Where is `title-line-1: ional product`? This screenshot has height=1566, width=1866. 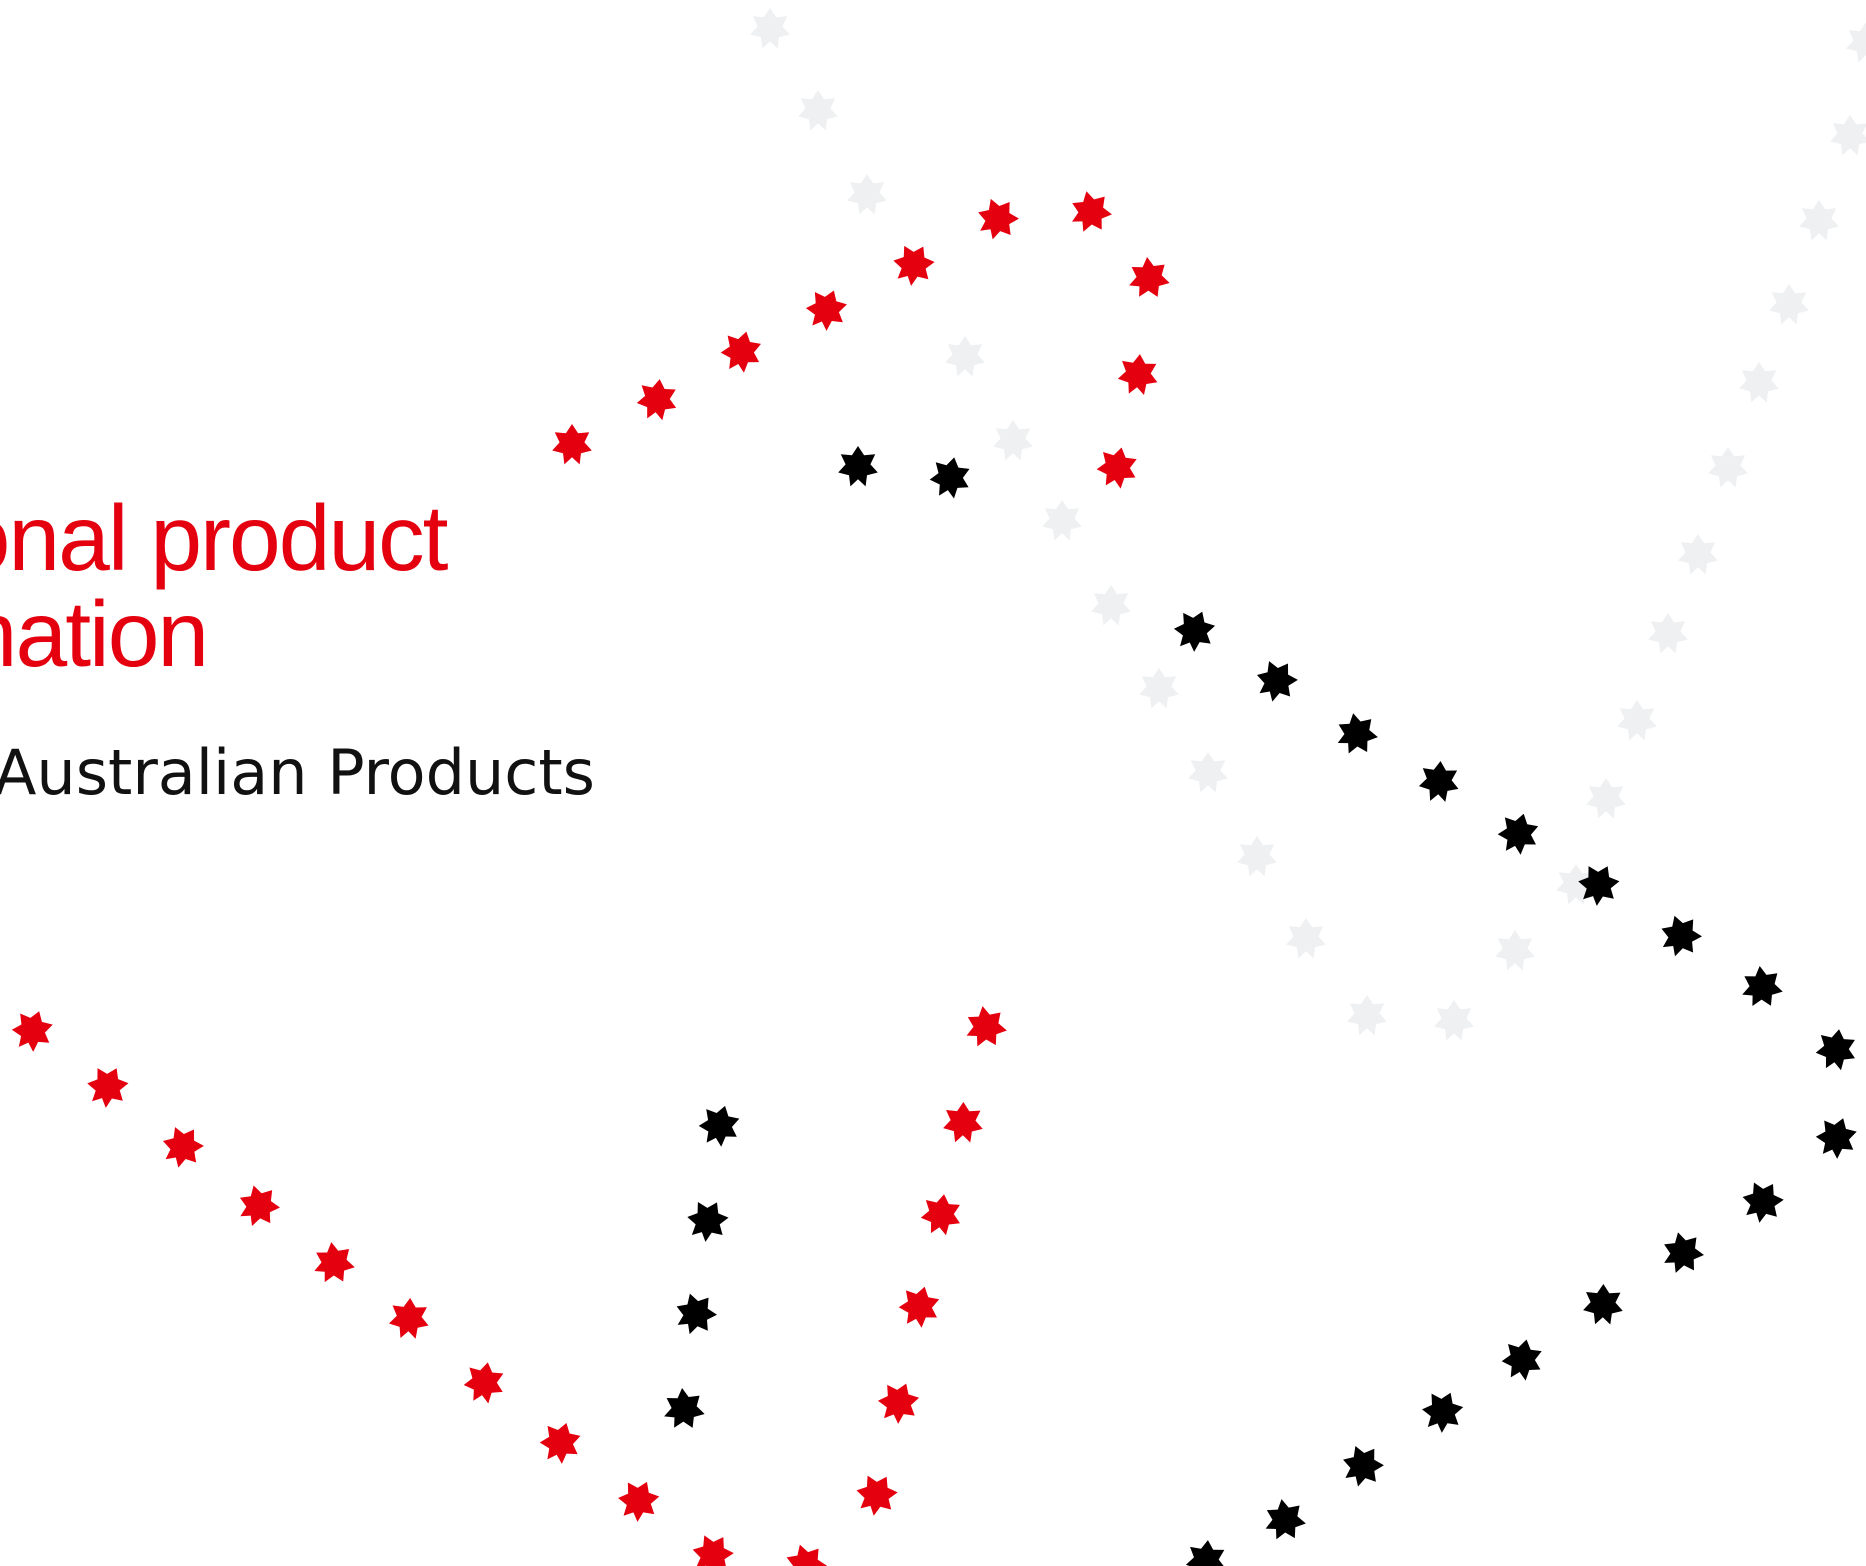 title-line-1: ional product is located at coordinates (224, 538).